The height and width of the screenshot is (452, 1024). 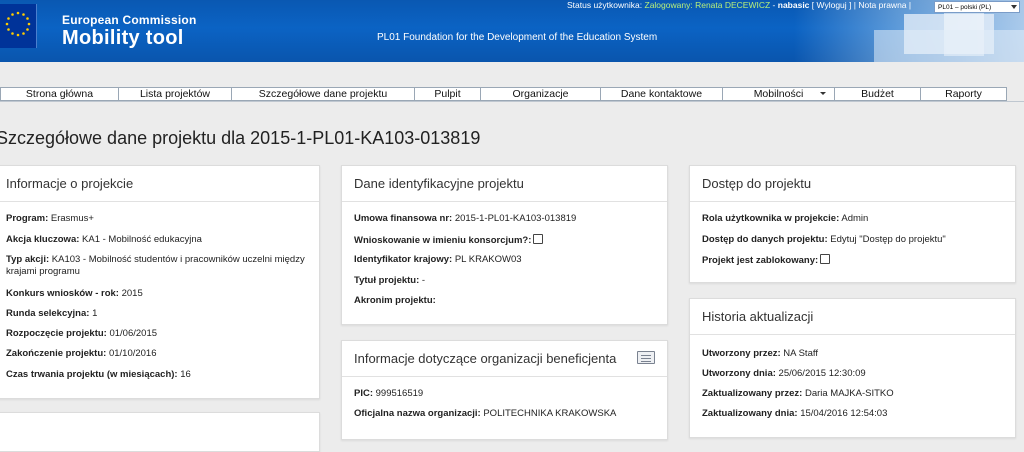 What do you see at coordinates (175, 94) in the screenshot?
I see `nav-item-project-list: Lista projektów` at bounding box center [175, 94].